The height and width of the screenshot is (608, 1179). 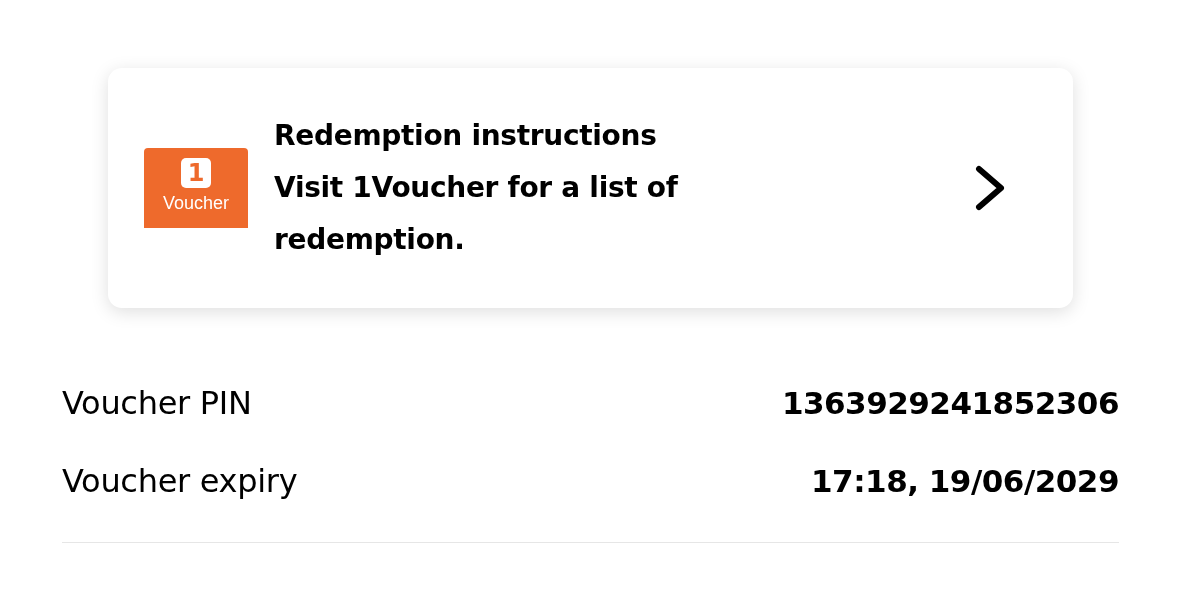 I want to click on logo-mark: 1, so click(x=196, y=173).